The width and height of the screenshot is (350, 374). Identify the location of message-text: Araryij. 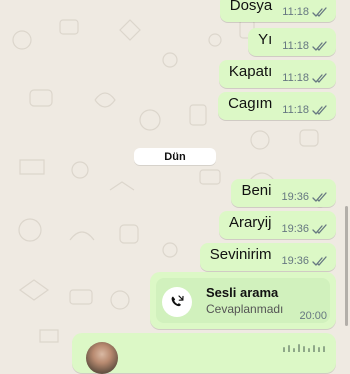
(250, 222).